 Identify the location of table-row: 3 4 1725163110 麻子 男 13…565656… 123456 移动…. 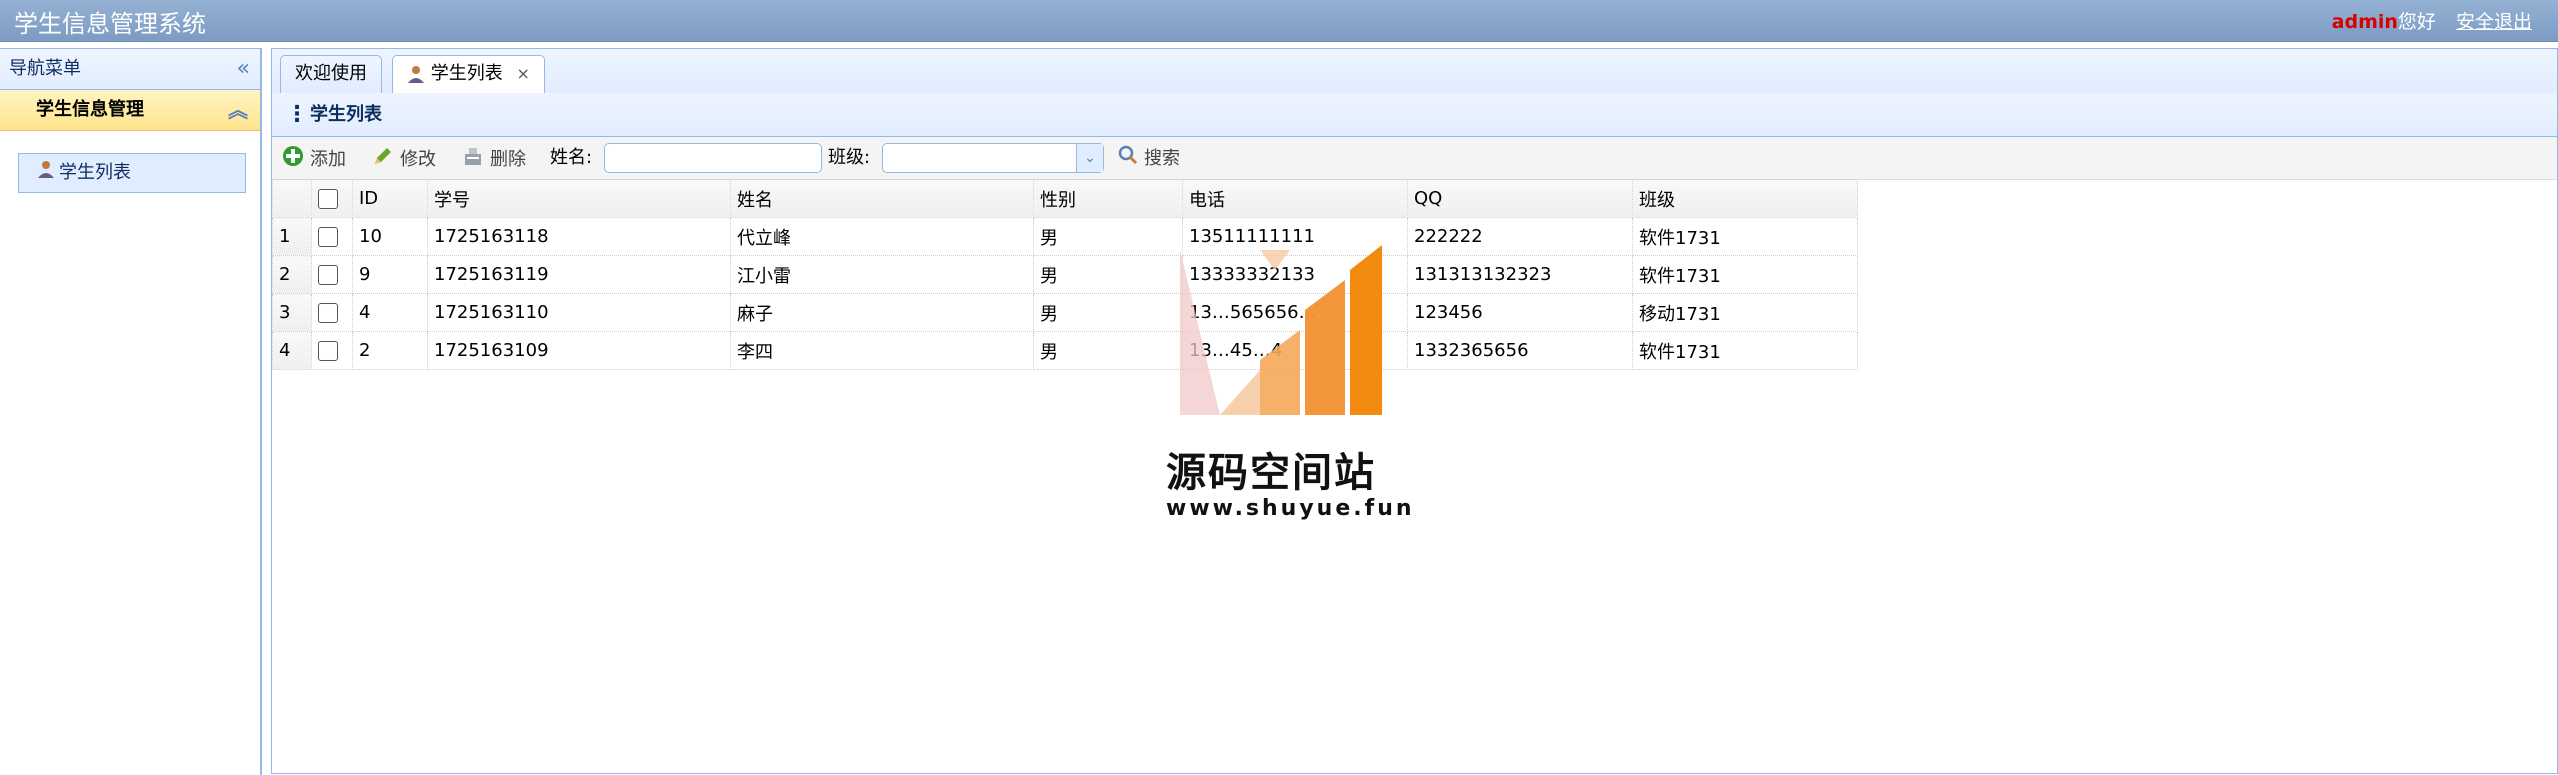
(1065, 312).